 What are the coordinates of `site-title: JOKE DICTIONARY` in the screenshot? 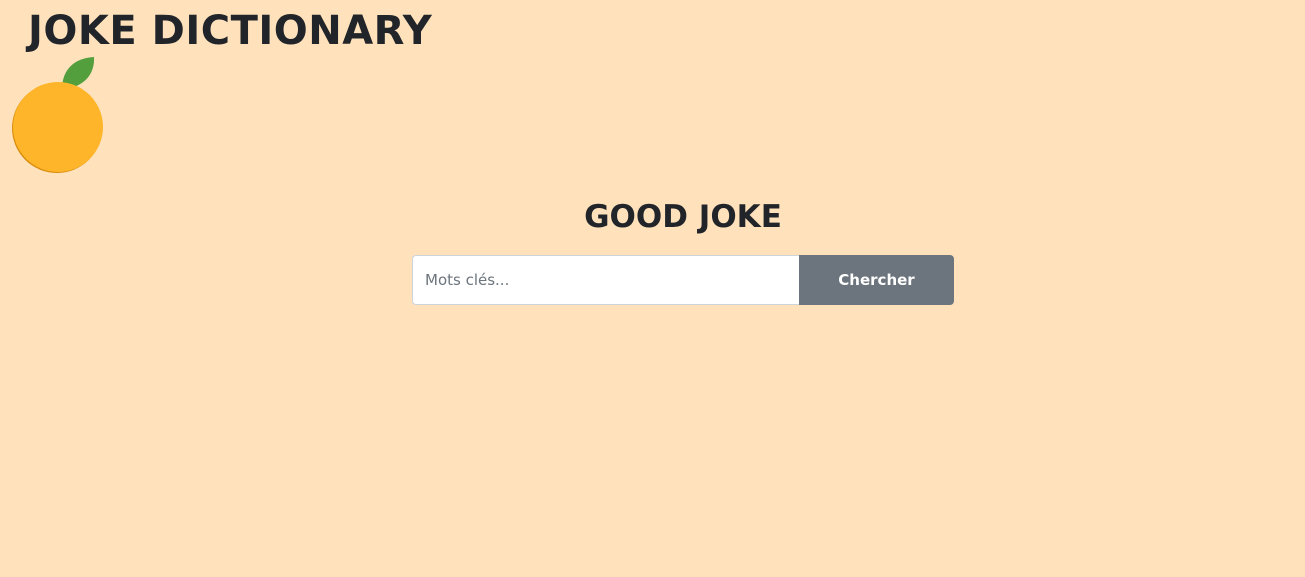 It's located at (230, 31).